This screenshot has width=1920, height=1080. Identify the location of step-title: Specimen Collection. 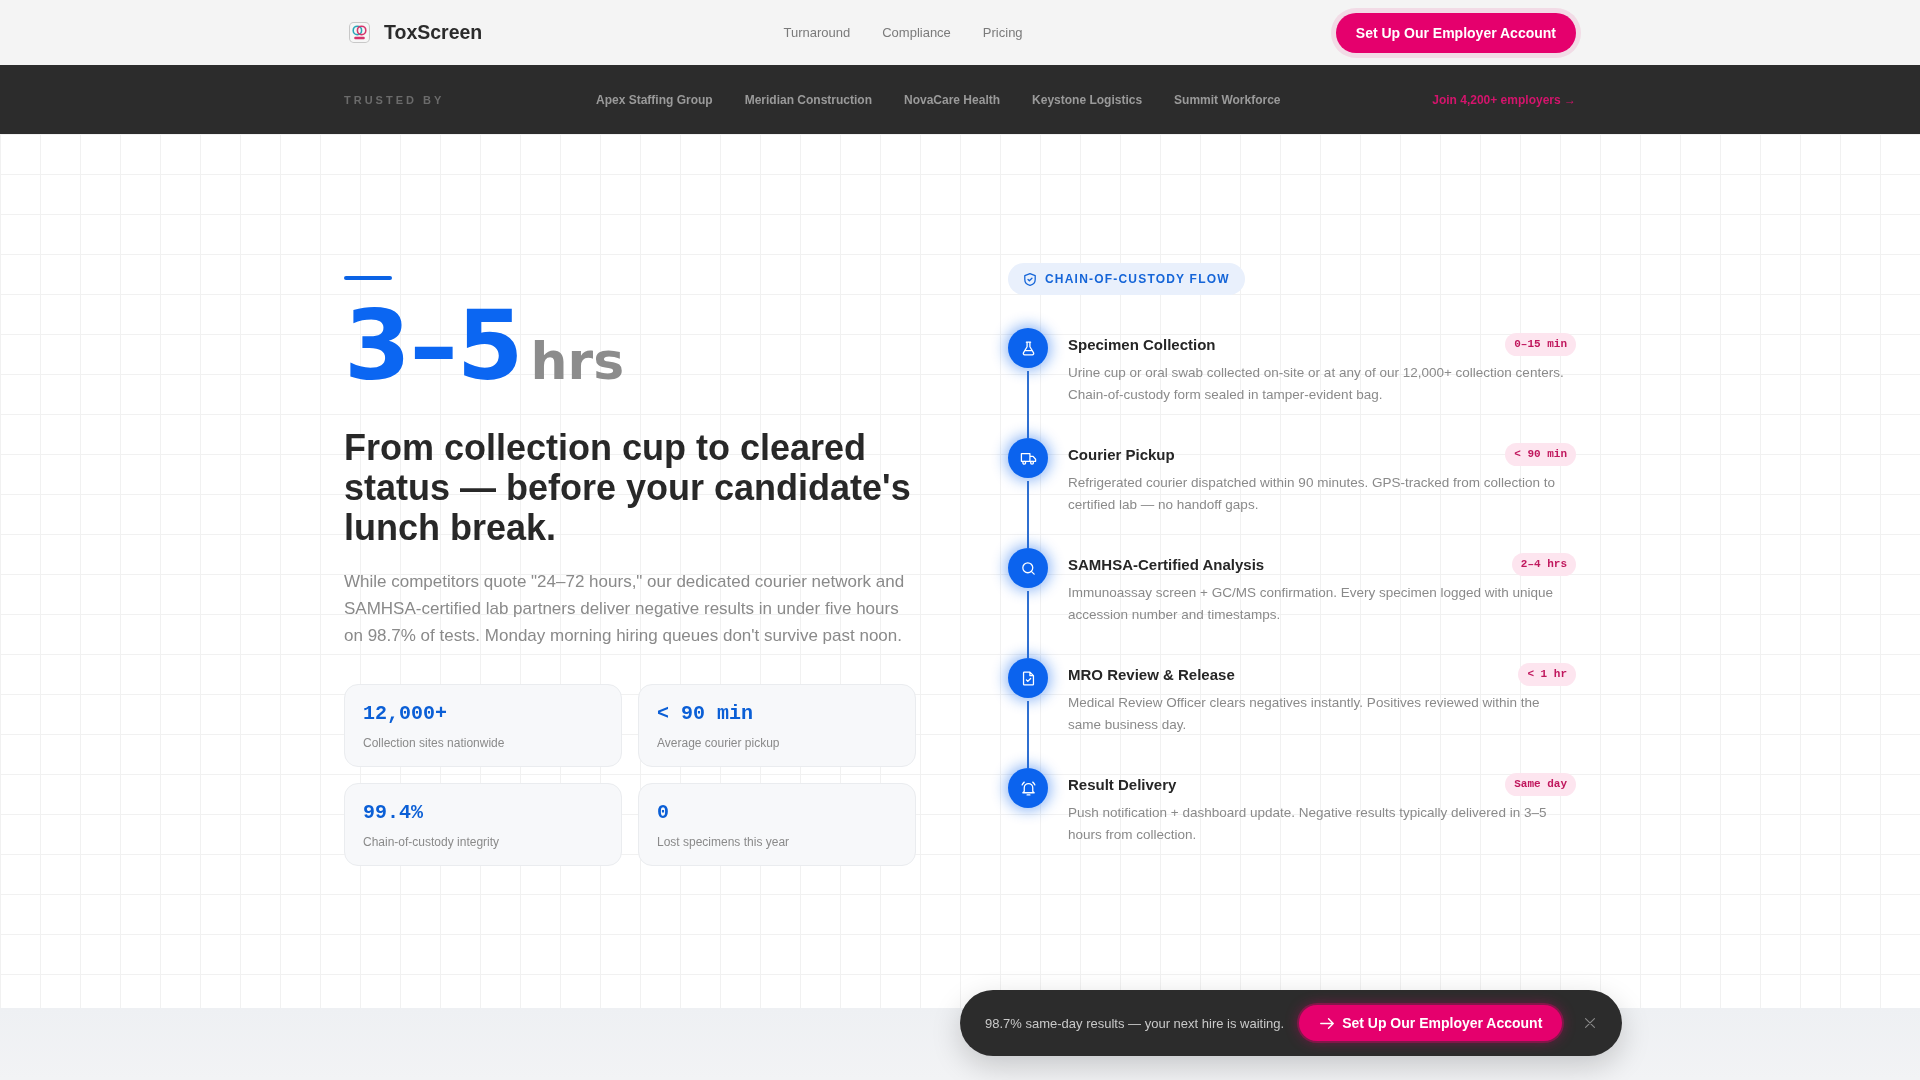
(1142, 344).